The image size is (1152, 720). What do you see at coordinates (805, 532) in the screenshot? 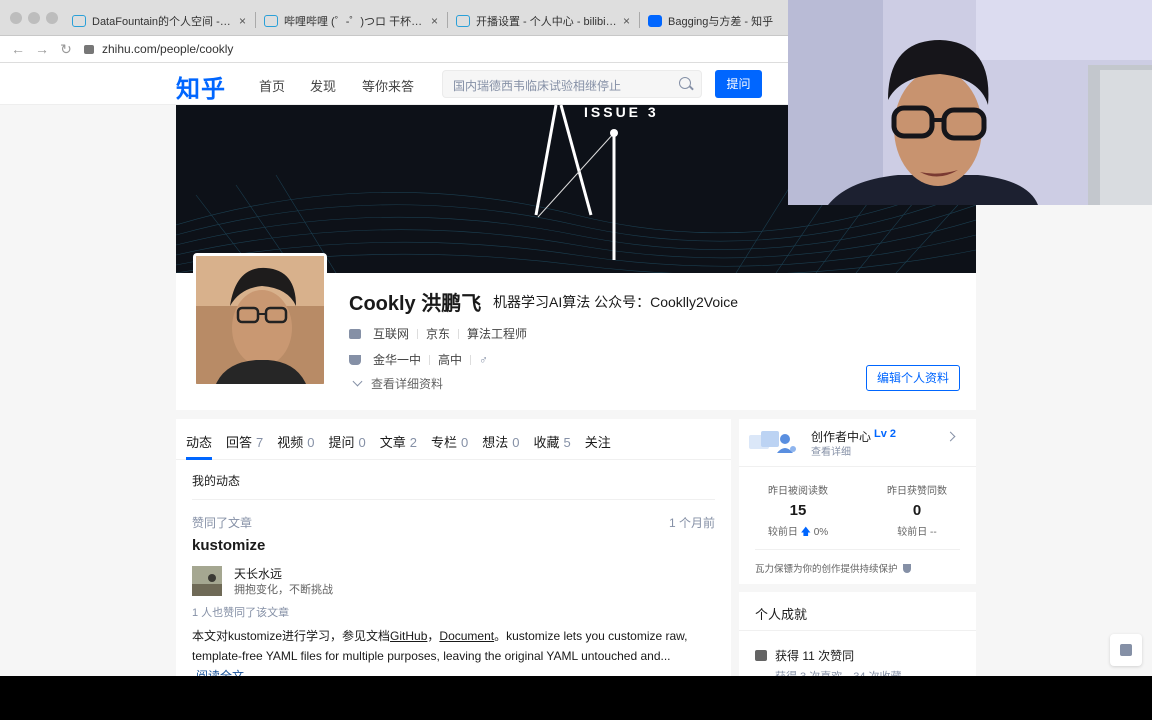
I see `arrow-up-icon: 🡅` at bounding box center [805, 532].